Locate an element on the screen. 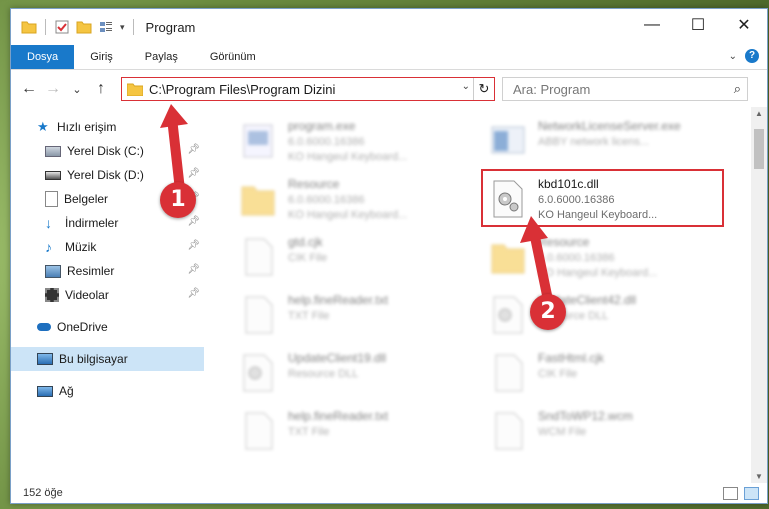 The image size is (769, 509). dll-gear-icon is located at coordinates (508, 315).